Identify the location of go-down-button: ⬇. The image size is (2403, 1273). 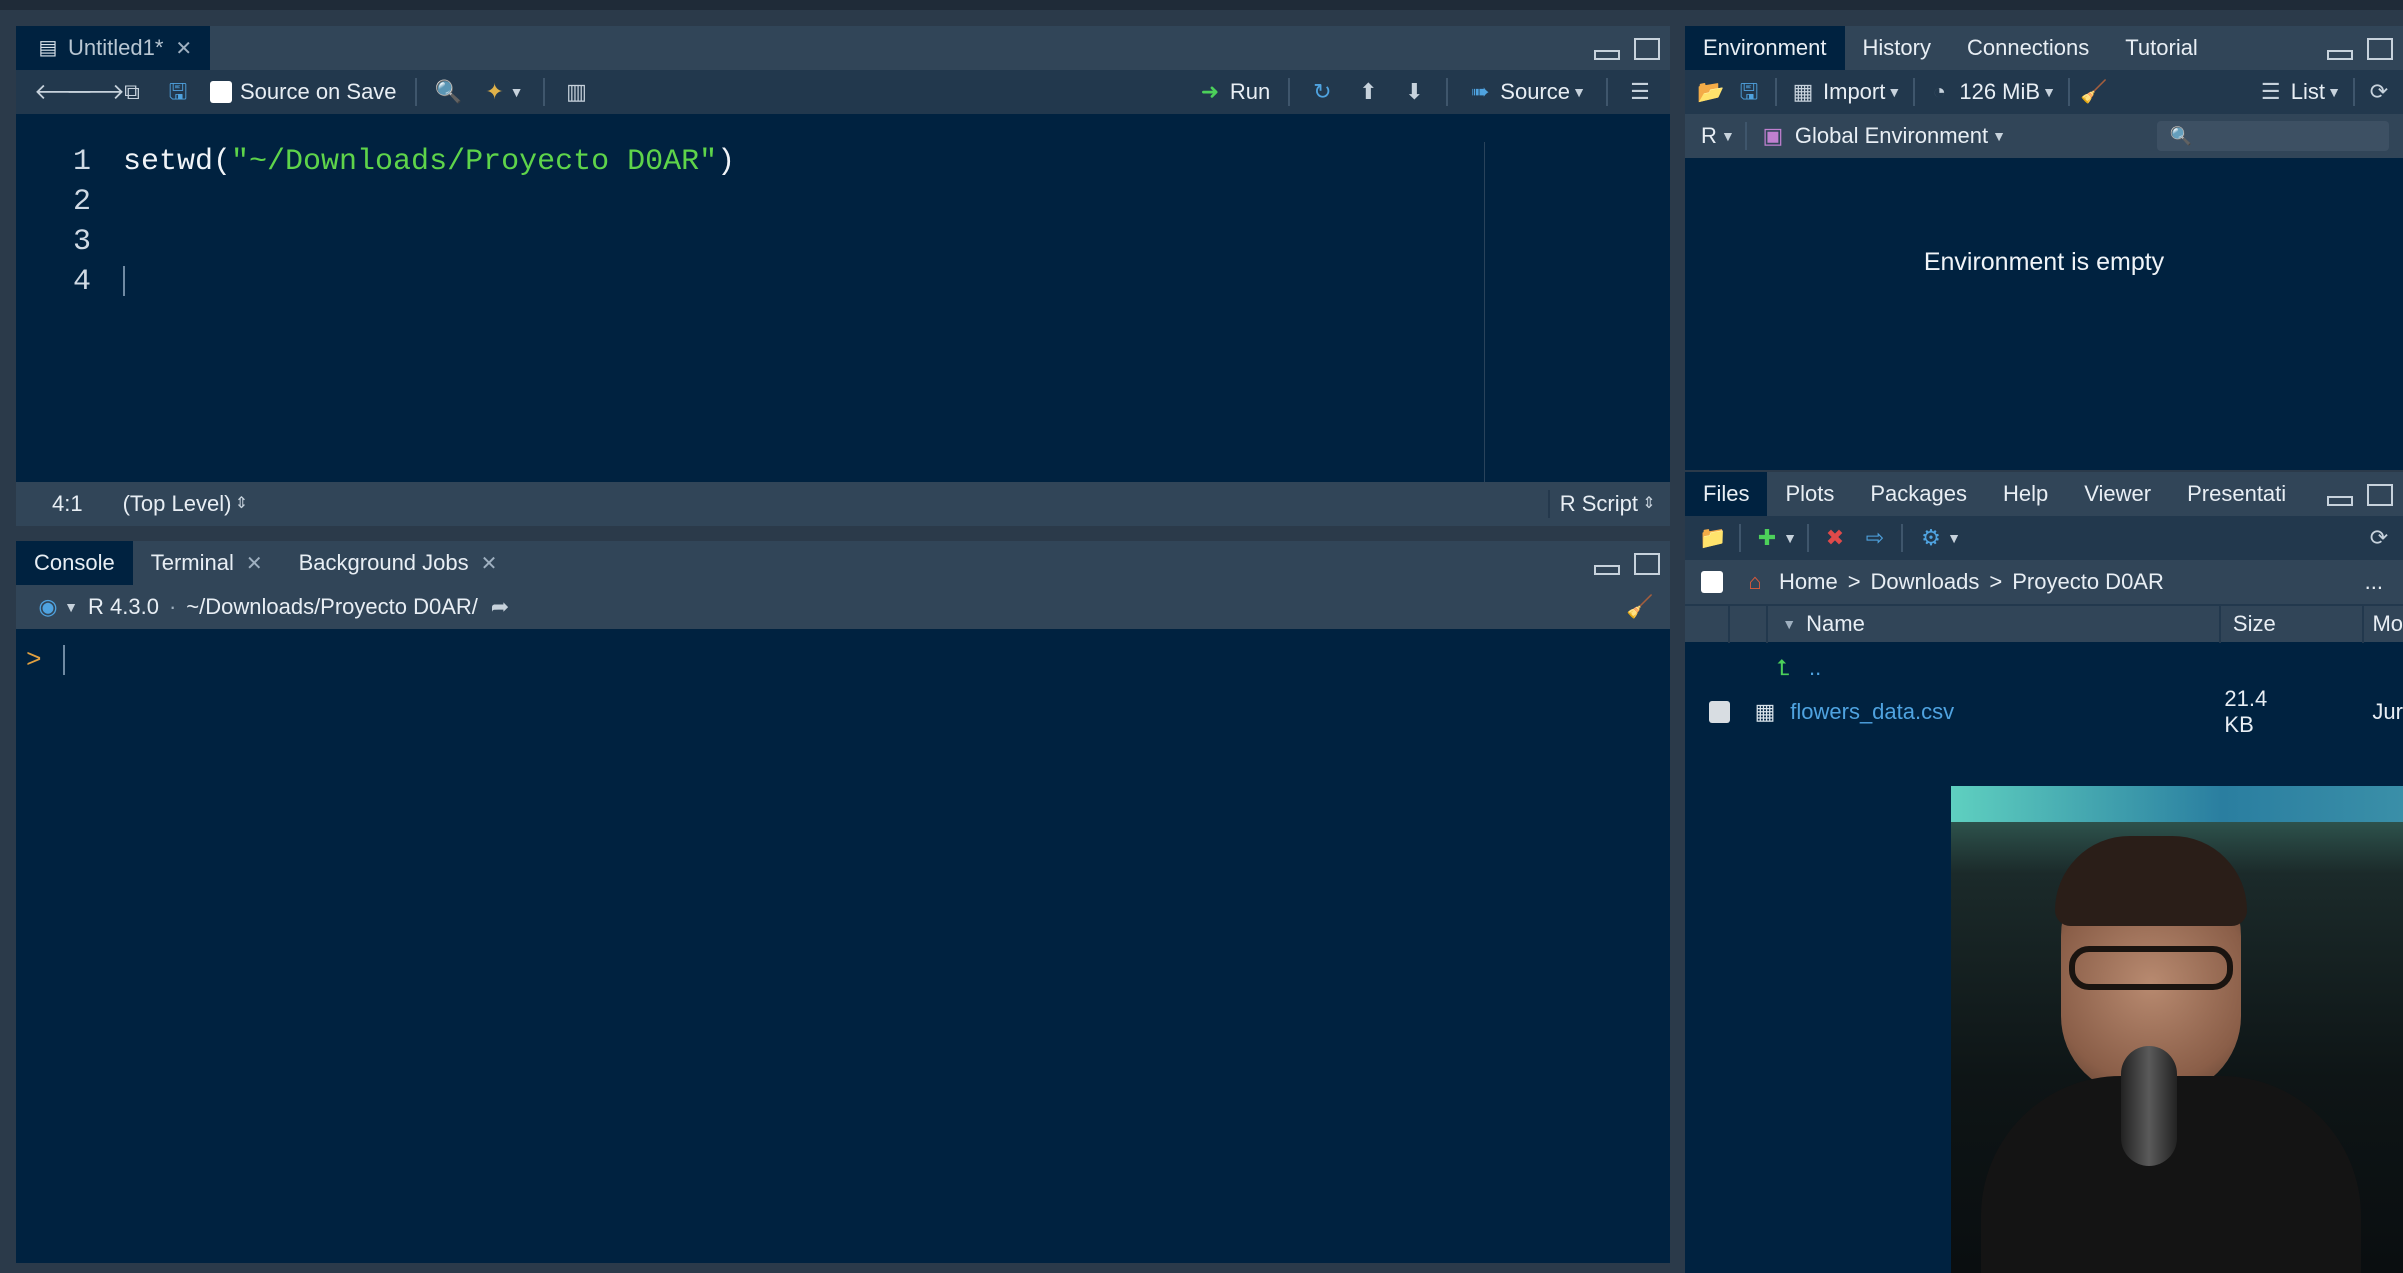
(1414, 92).